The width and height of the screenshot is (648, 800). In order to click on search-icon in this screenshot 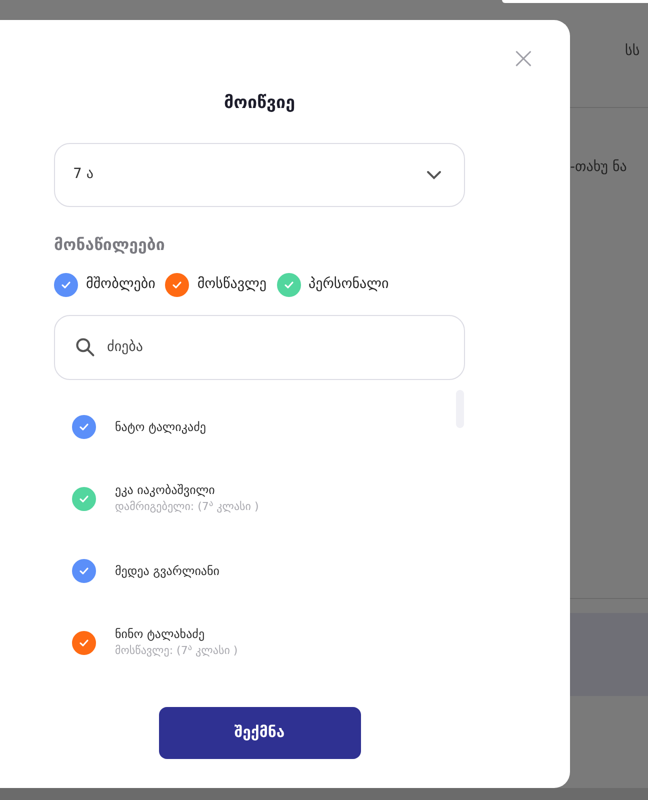, I will do `click(85, 347)`.